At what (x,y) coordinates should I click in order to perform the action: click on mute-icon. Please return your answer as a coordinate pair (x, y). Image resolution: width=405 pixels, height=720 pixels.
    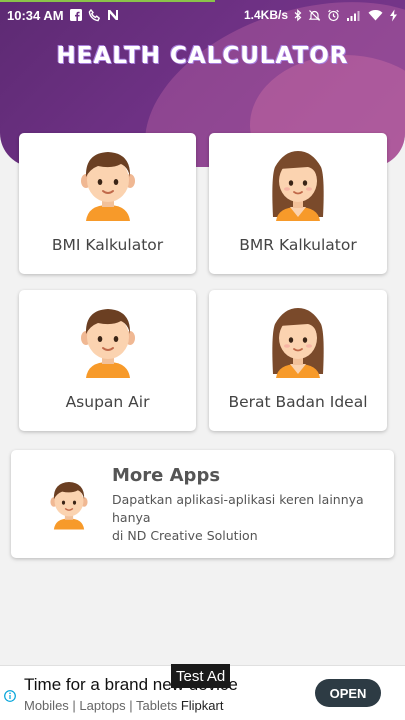
    Looking at the image, I should click on (314, 15).